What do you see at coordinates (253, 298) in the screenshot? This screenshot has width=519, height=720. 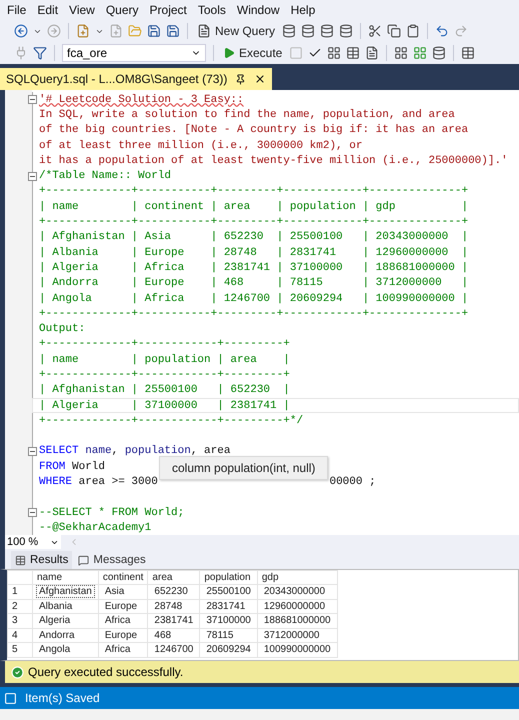 I see `code-text: | Angola | Africa | 1246700 | 20609294 | 100990000000 |` at bounding box center [253, 298].